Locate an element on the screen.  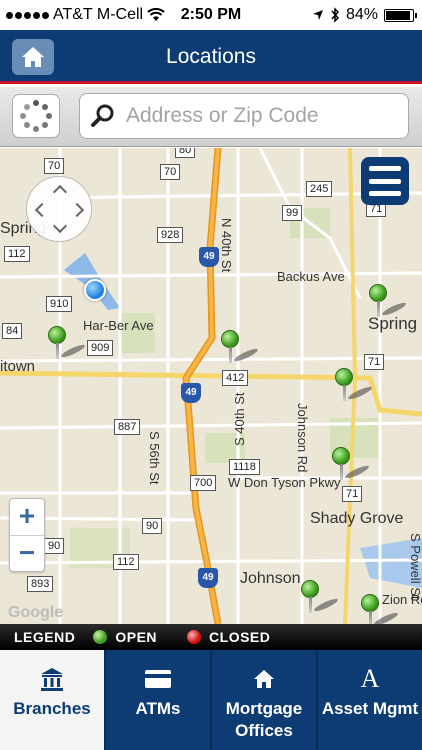
tab-label: Mortgage Offices is located at coordinates (264, 719).